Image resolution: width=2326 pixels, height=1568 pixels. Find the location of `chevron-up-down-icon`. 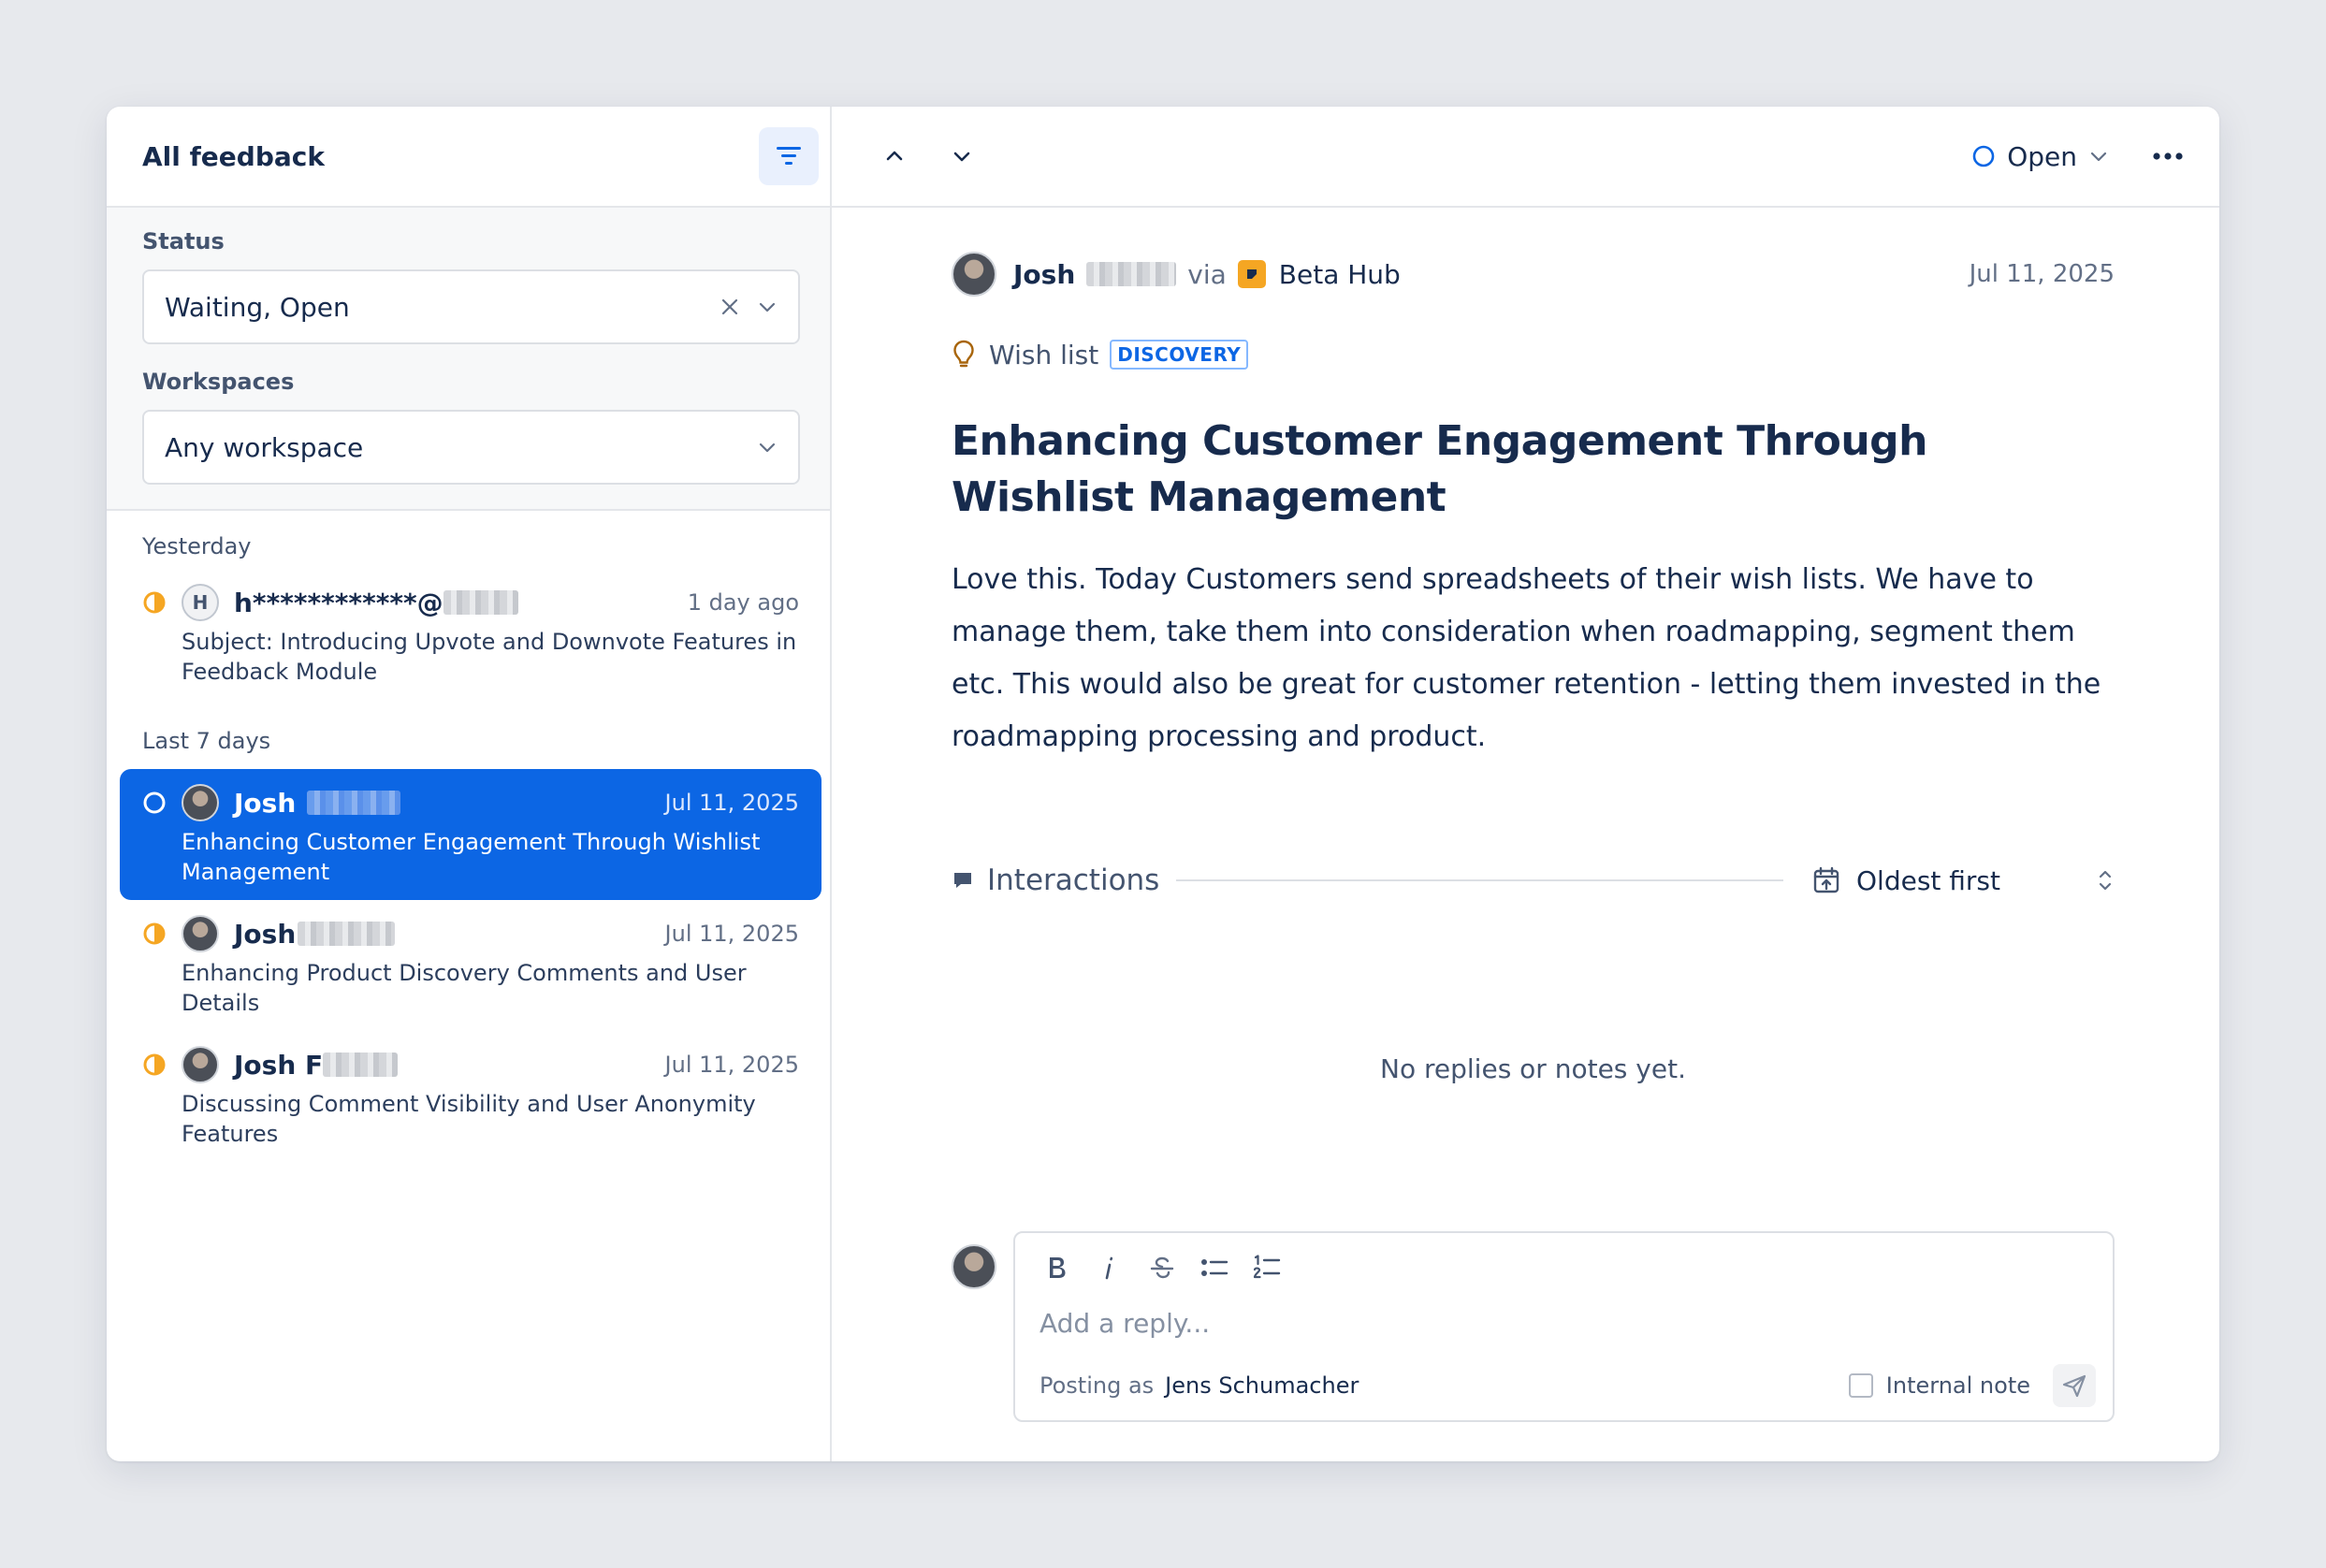

chevron-up-down-icon is located at coordinates (2105, 881).